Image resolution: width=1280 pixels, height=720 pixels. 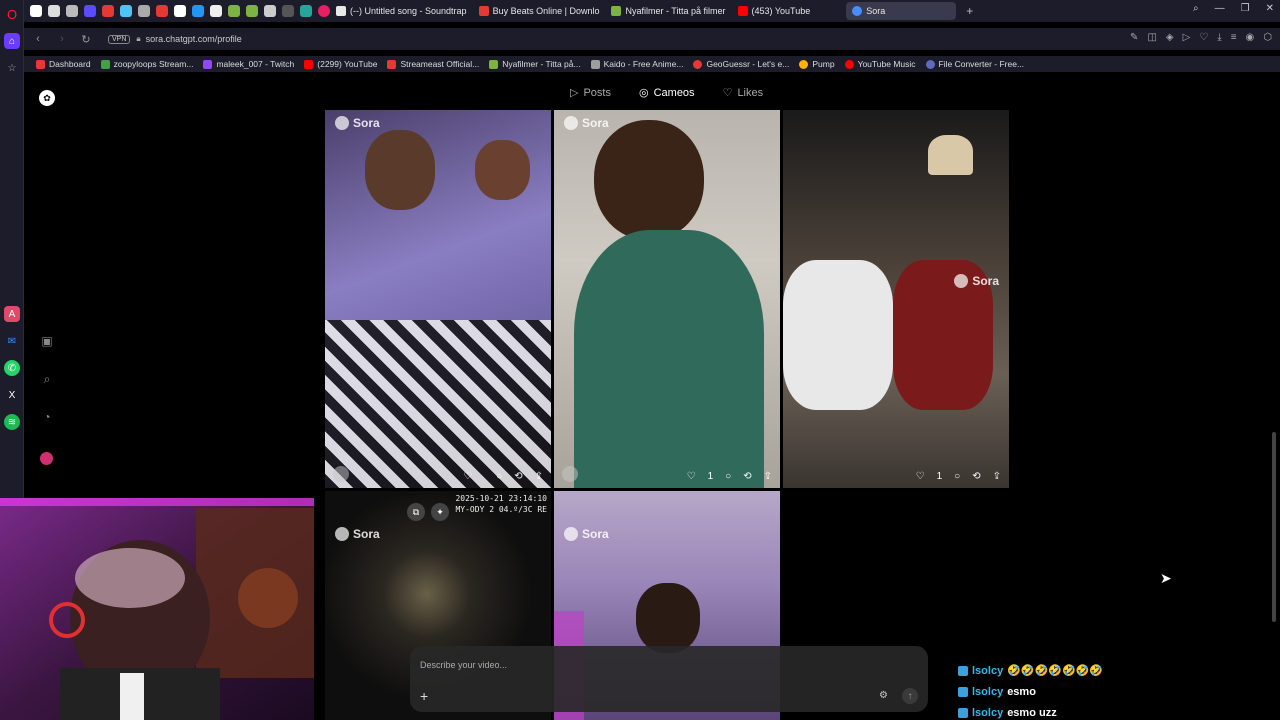 What do you see at coordinates (248, 64) in the screenshot?
I see `bookmark-item: maleek_007 - Twitch` at bounding box center [248, 64].